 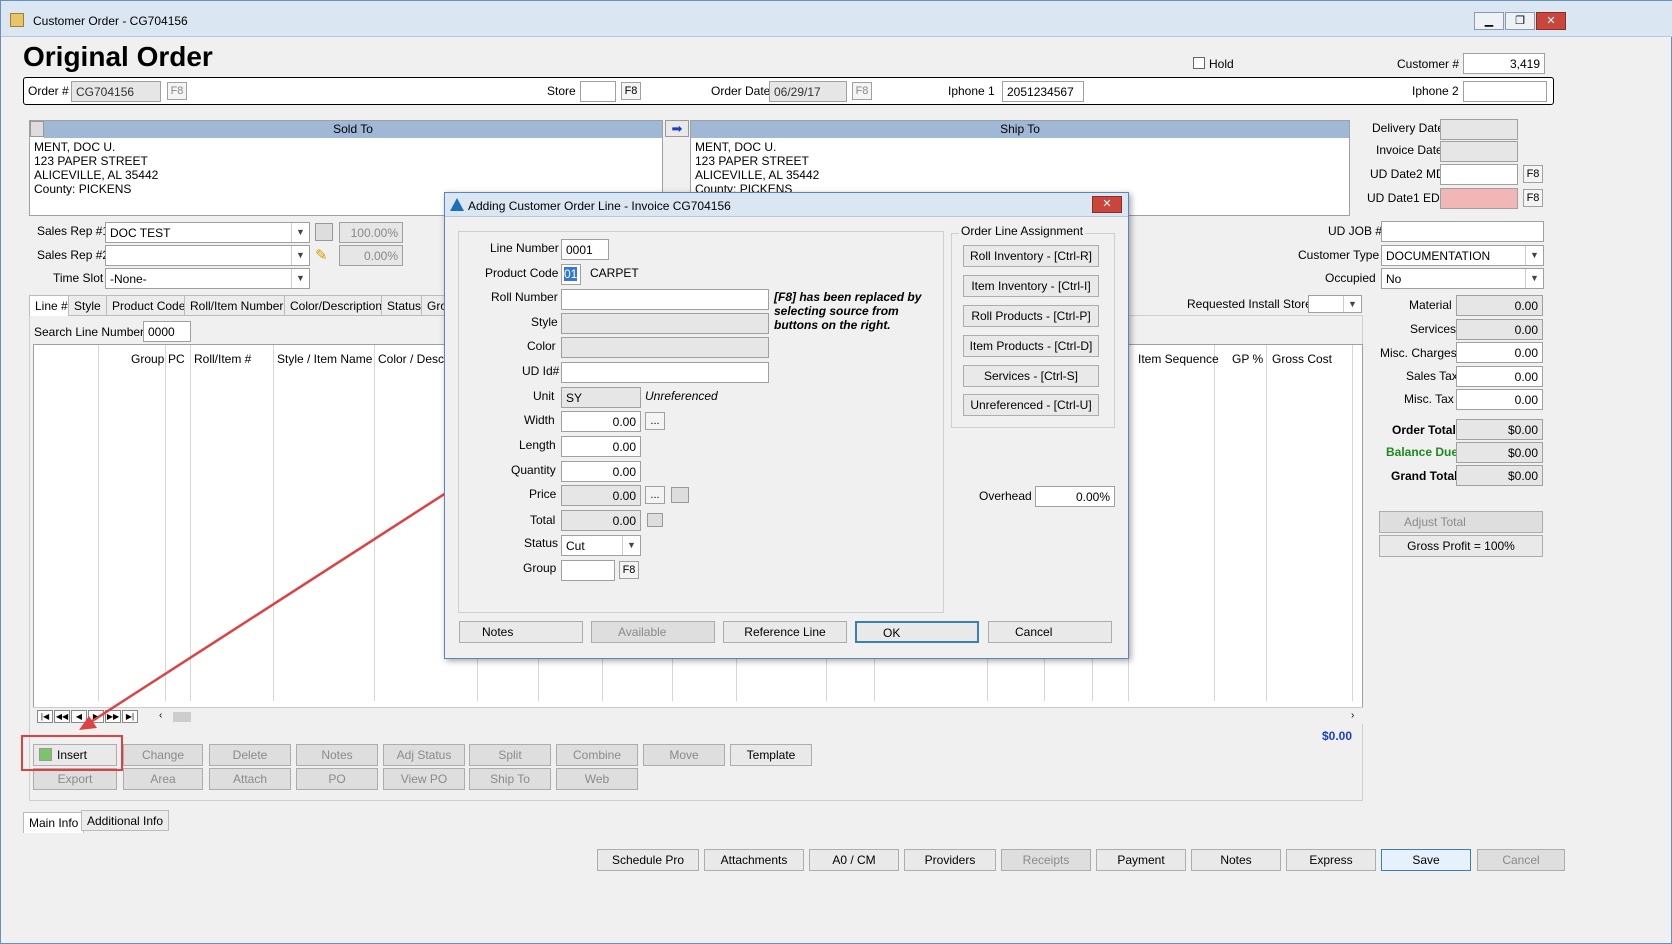 What do you see at coordinates (665, 323) in the screenshot?
I see `style-field` at bounding box center [665, 323].